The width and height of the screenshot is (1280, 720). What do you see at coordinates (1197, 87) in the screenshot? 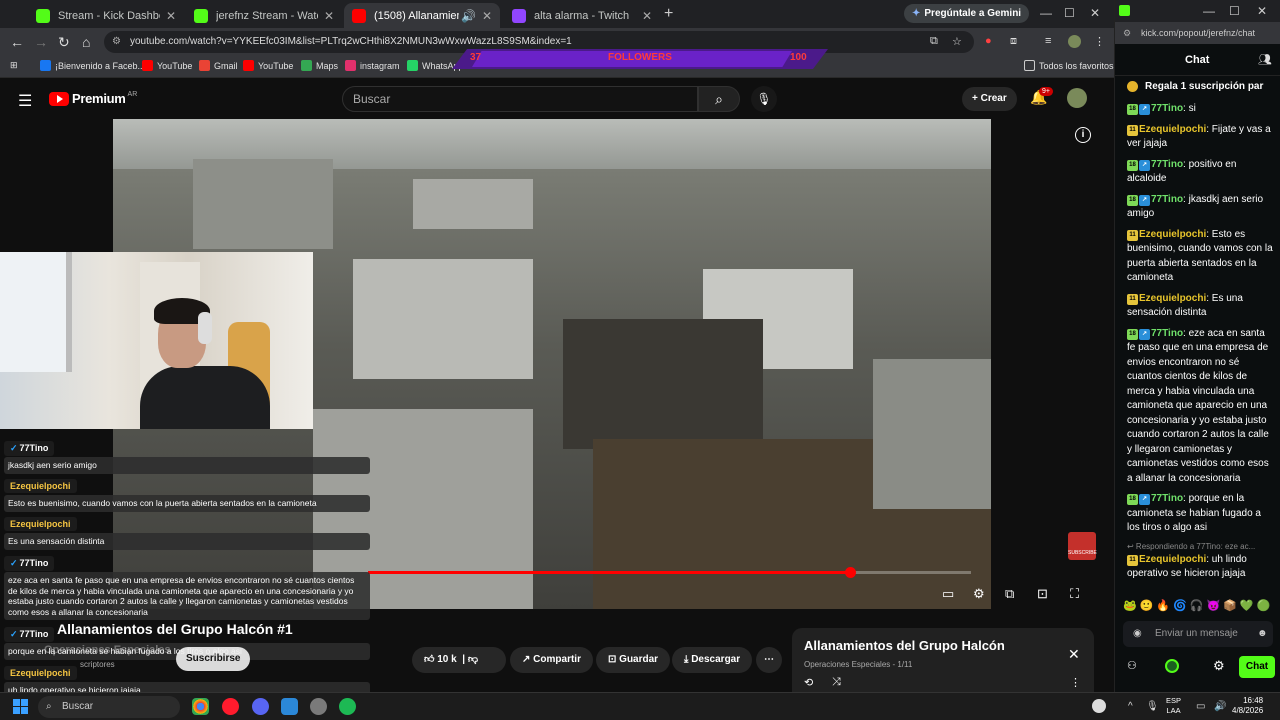
I see `gift-sub-banner: Regala 1 suscripción par` at bounding box center [1197, 87].